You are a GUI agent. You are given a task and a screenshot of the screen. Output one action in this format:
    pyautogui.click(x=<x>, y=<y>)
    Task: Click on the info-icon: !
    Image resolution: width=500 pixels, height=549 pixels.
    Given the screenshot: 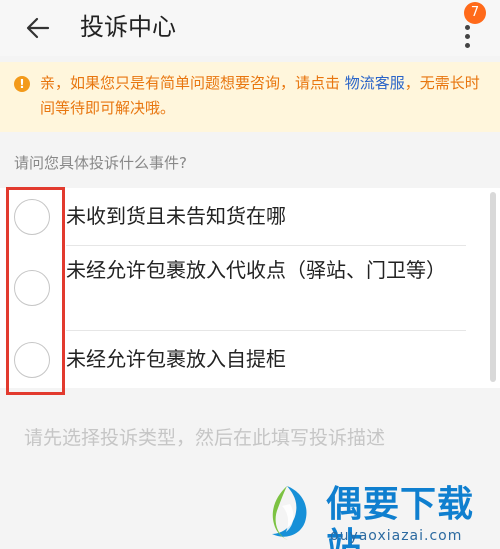 What is the action you would take?
    pyautogui.click(x=22, y=84)
    